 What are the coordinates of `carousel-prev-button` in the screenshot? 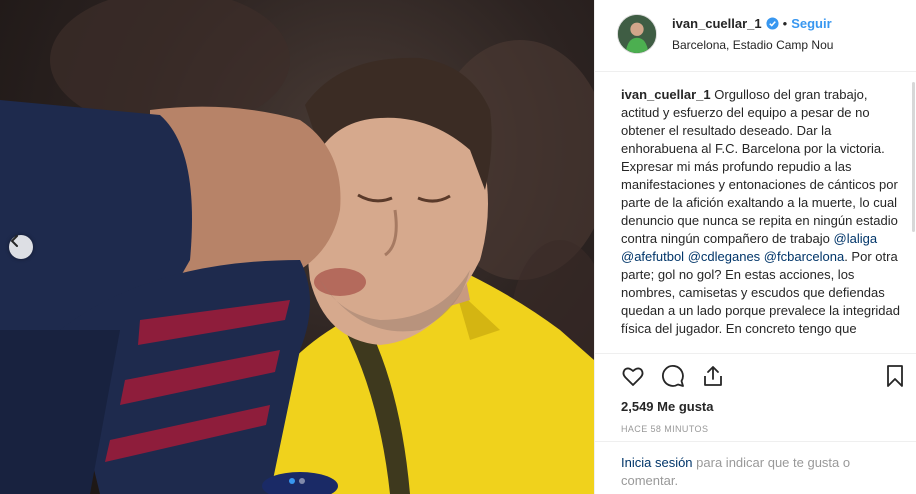 It's located at (21, 247).